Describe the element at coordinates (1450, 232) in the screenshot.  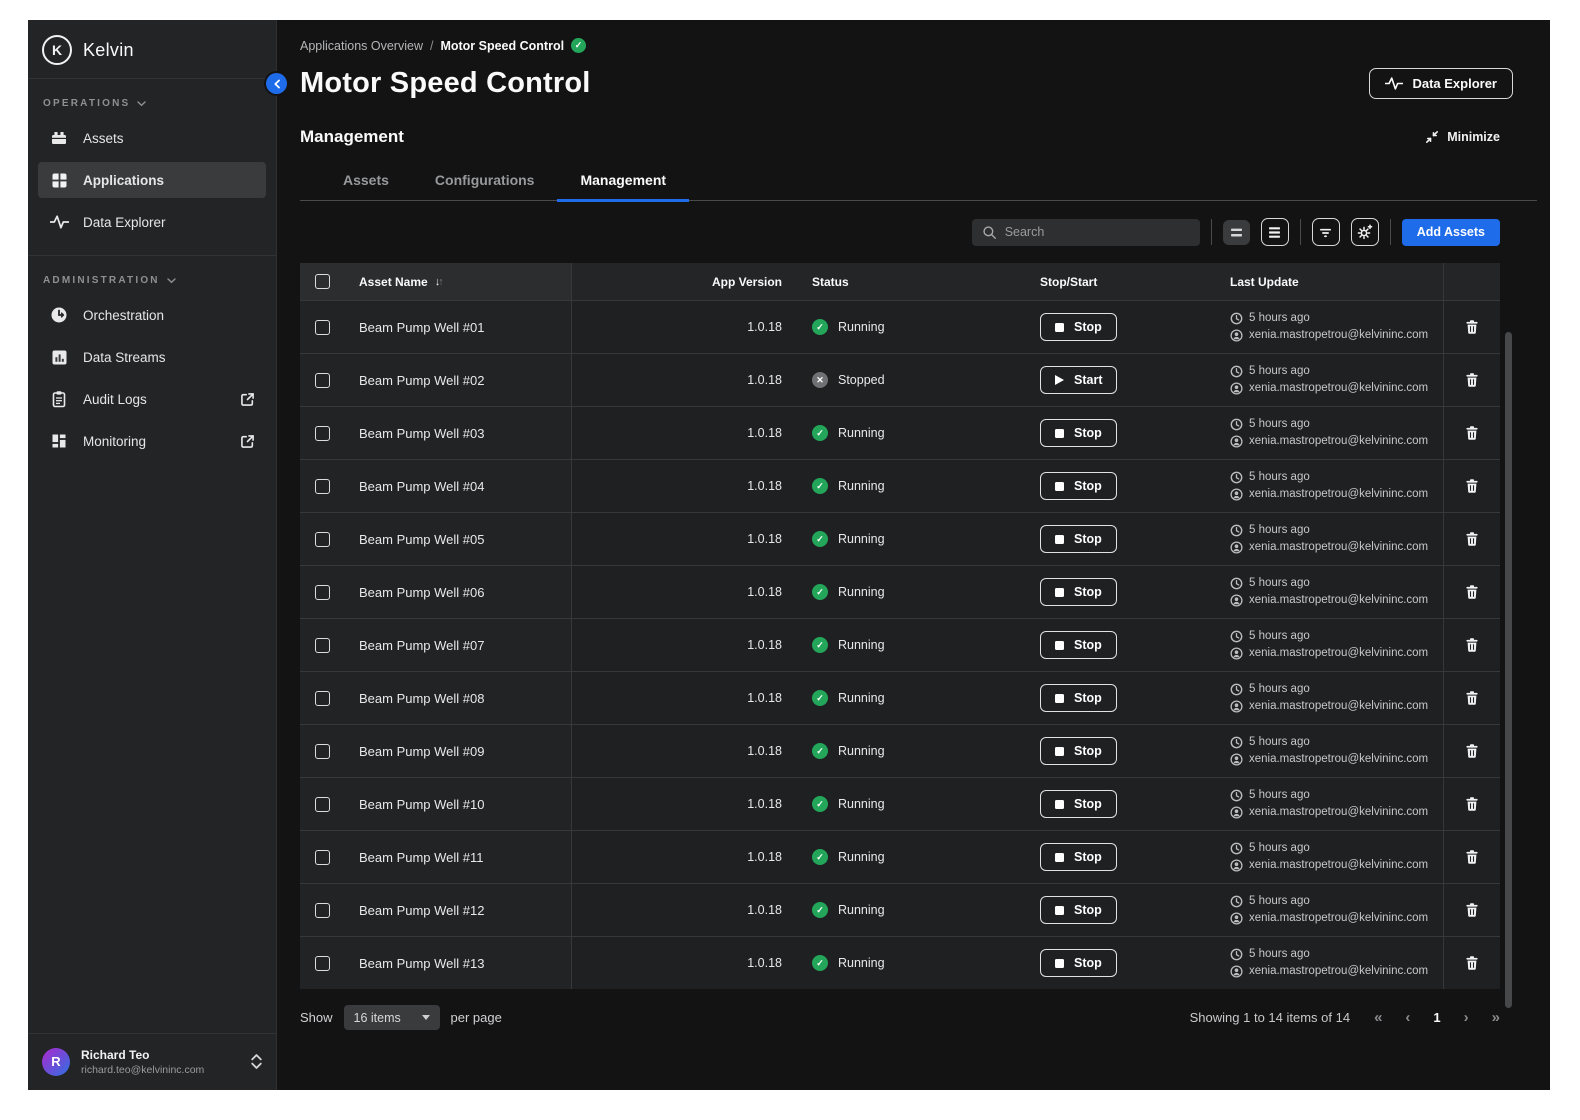
I see `add-assets-button: Add Assets` at that location.